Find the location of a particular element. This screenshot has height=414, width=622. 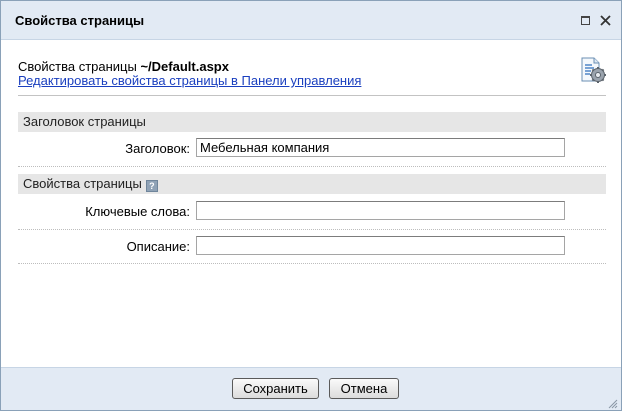

page-path: ~/Default.aspx is located at coordinates (184, 66).